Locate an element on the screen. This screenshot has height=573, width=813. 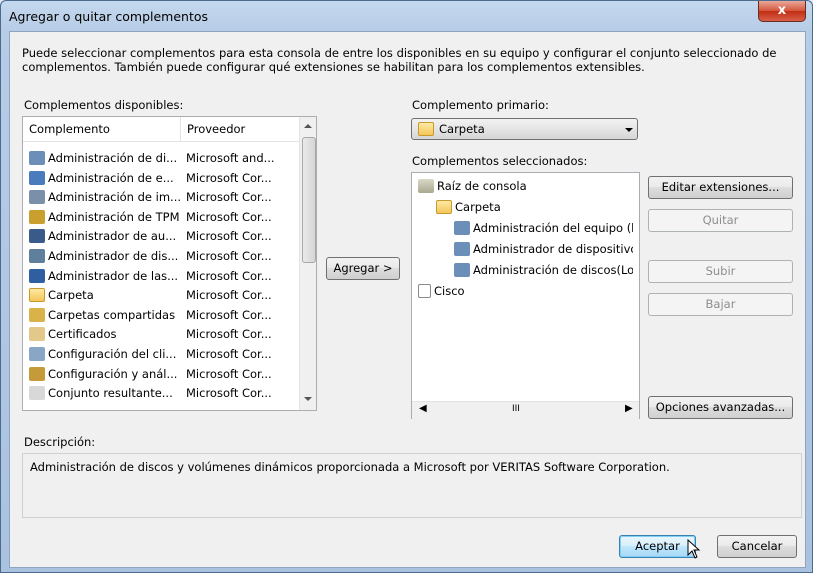
column-header-vendor: Proveedor is located at coordinates (241, 129).